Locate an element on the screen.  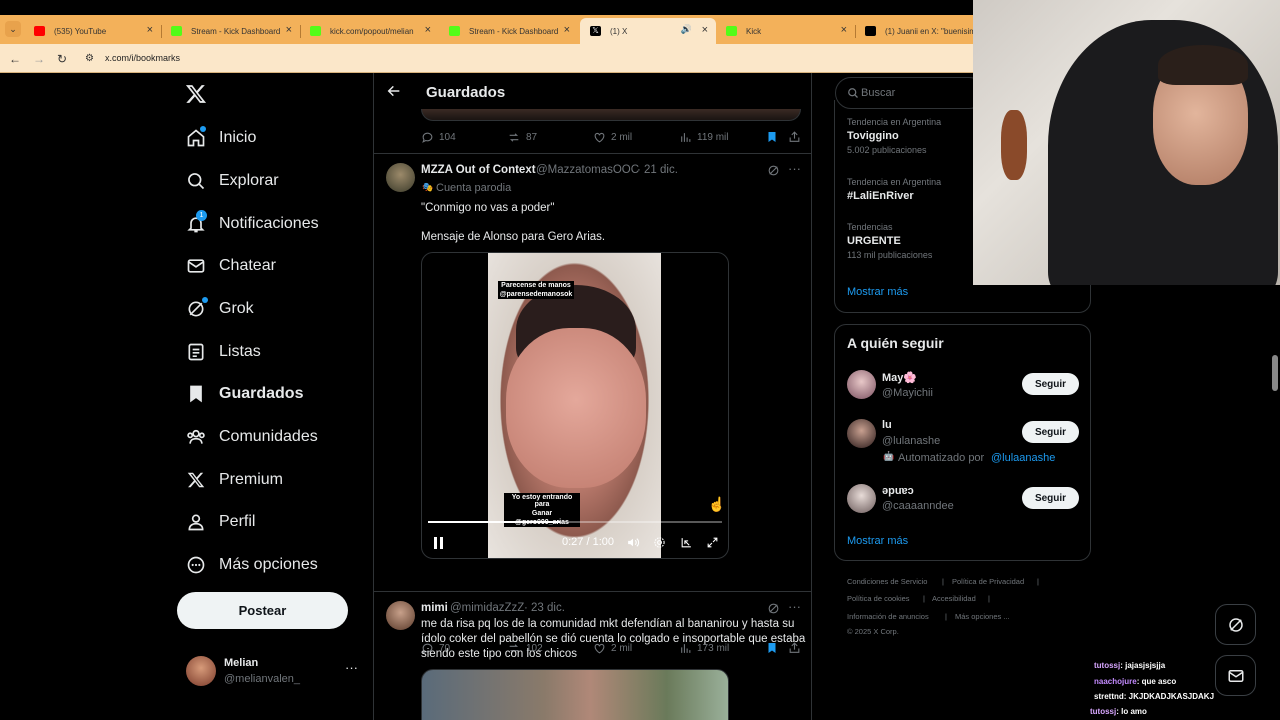
footer-link: Accesibilidad is located at coordinates (954, 598).